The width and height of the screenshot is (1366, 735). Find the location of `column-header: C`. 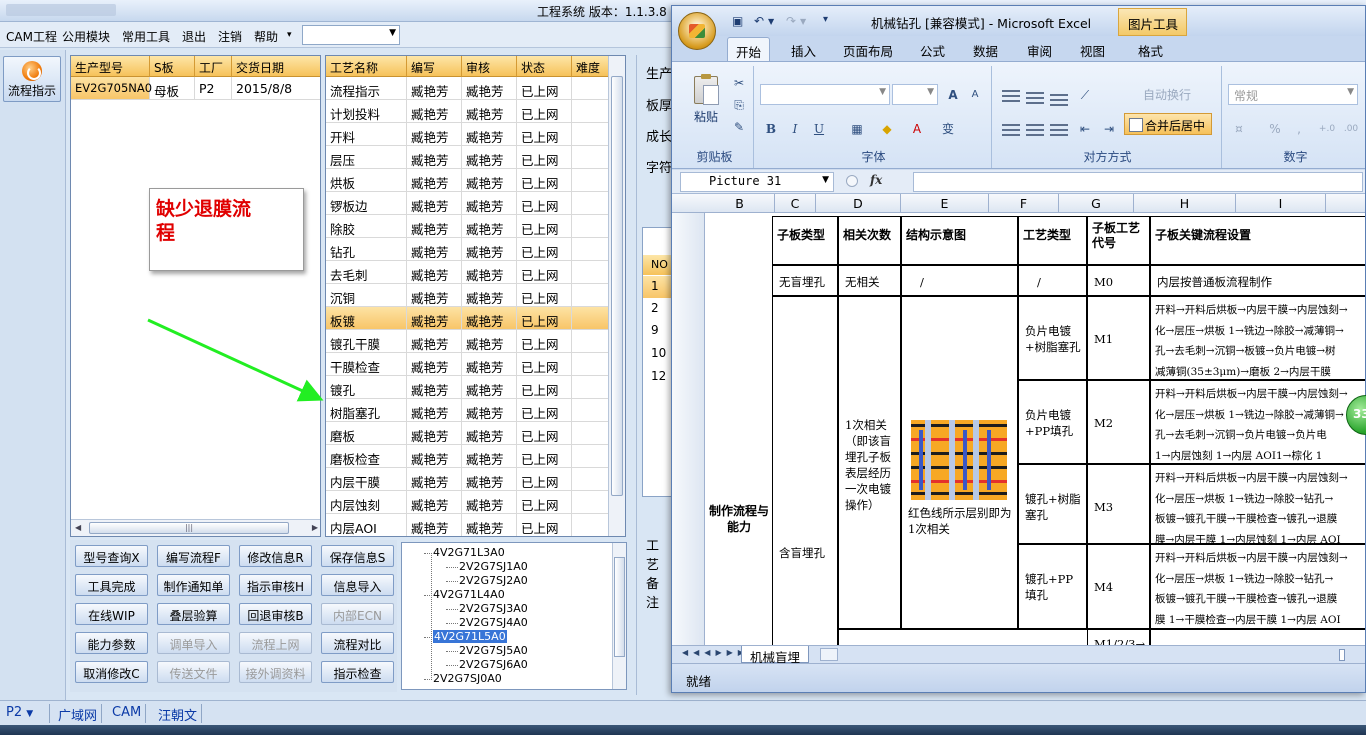

column-header: C is located at coordinates (795, 203).